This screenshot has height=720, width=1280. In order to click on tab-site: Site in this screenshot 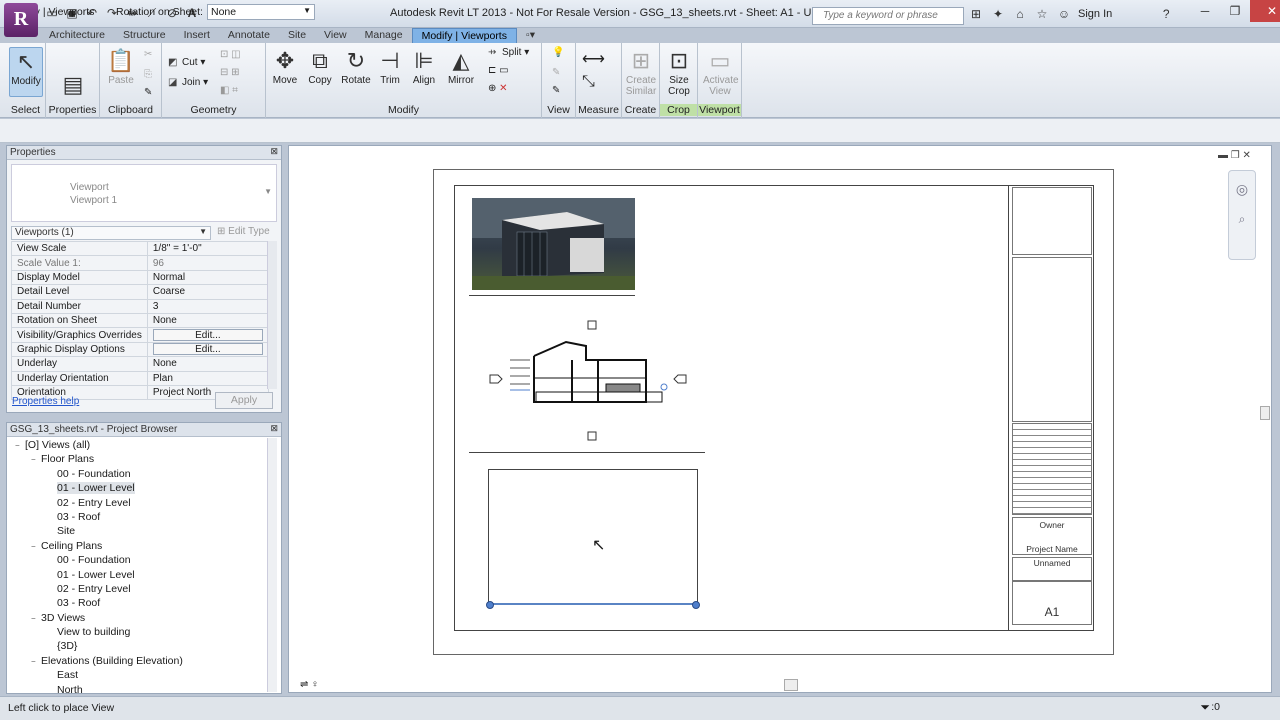, I will do `click(297, 36)`.